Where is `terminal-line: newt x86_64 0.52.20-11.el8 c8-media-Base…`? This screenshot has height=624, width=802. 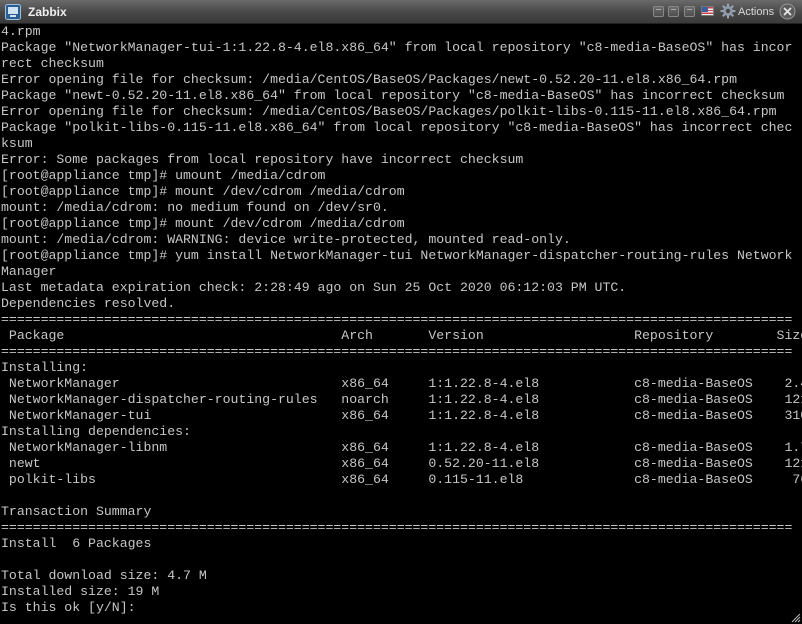
terminal-line: newt x86_64 0.52.20-11.el8 c8-media-Base… is located at coordinates (401, 463).